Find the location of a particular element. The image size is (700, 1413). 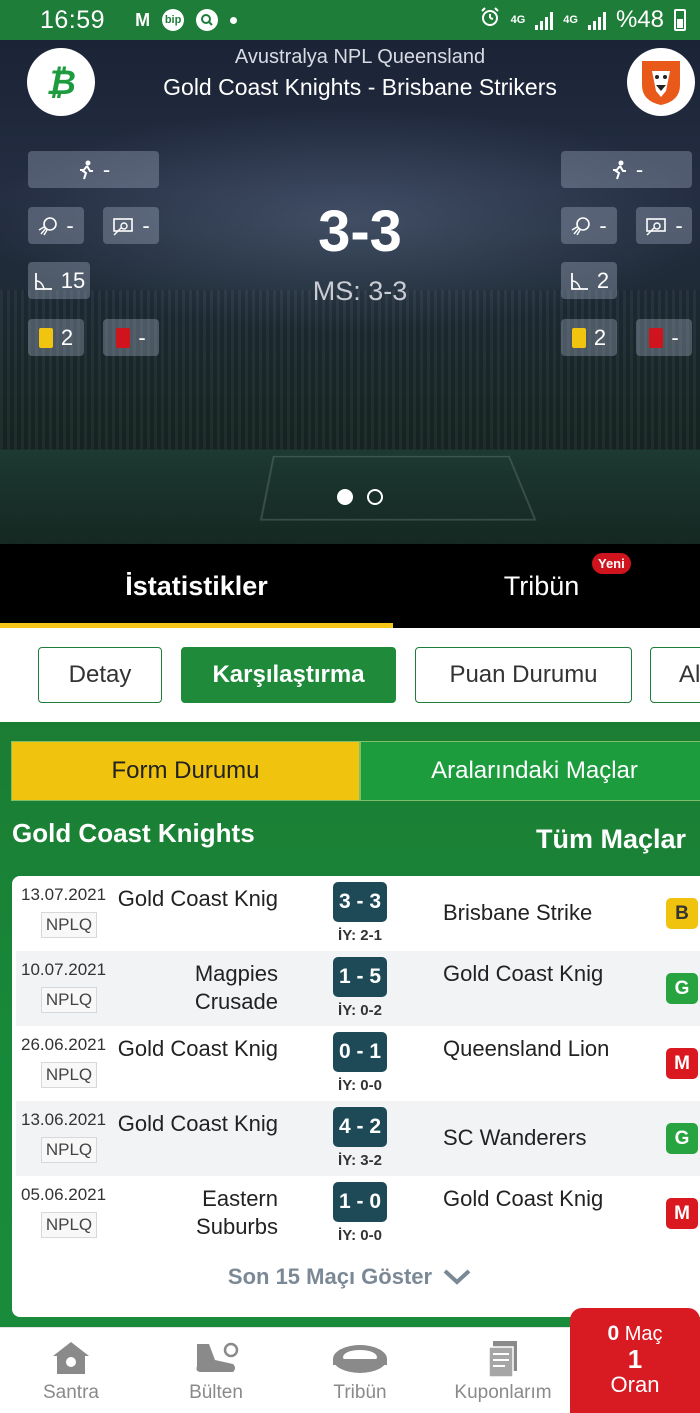

coupon-match-label: Maç is located at coordinates (643, 1334).